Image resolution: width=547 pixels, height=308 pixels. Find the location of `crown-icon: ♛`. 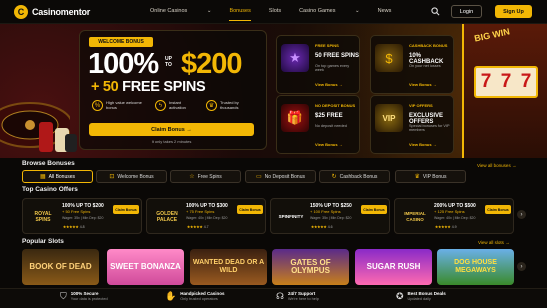

crown-icon: ♛ is located at coordinates (417, 177).